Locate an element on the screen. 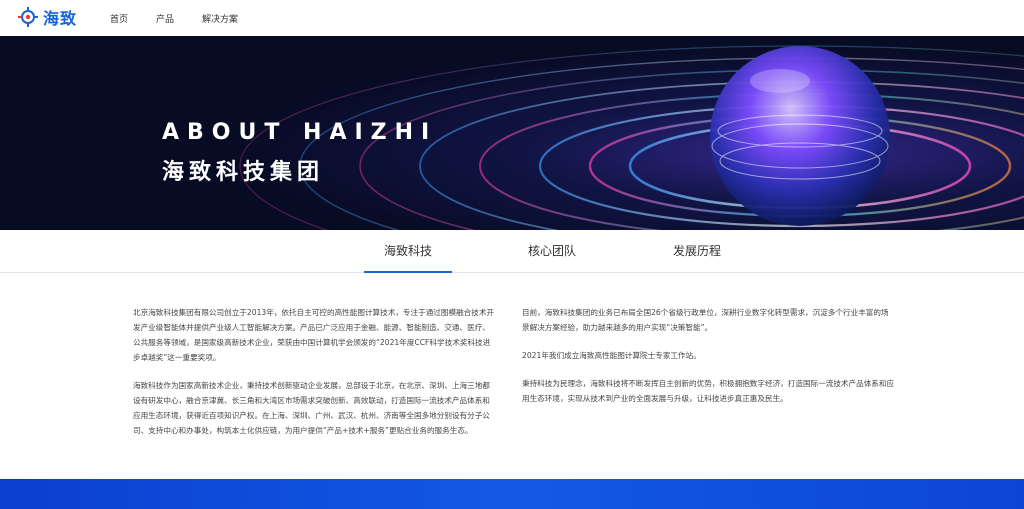 This screenshot has width=1024, height=509. logo: 海致 is located at coordinates (47, 17).